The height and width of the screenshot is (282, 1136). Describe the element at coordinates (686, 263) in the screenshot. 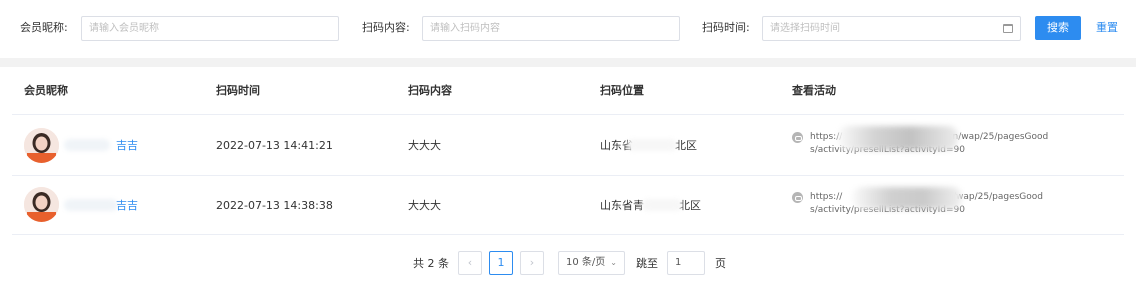

I see `jump-page-input: 1` at that location.